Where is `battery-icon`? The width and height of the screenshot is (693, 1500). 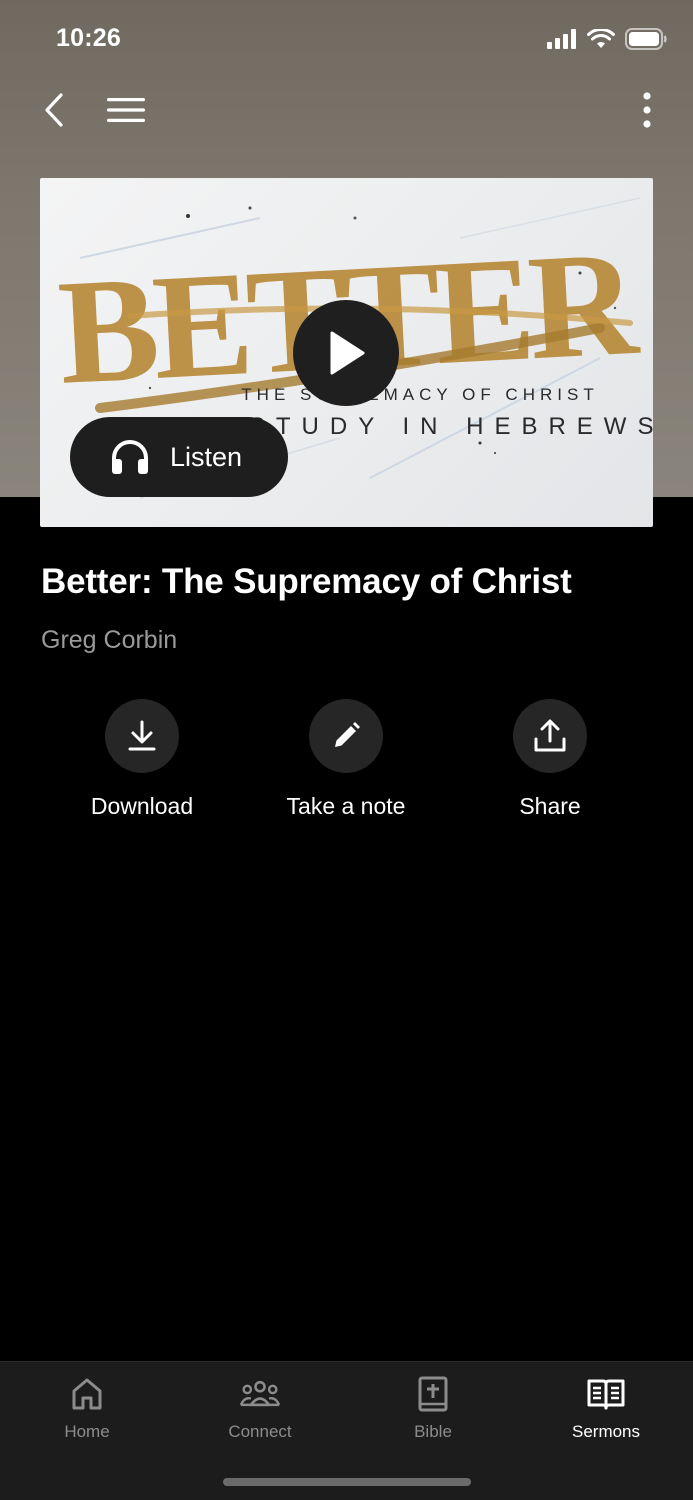 battery-icon is located at coordinates (646, 39).